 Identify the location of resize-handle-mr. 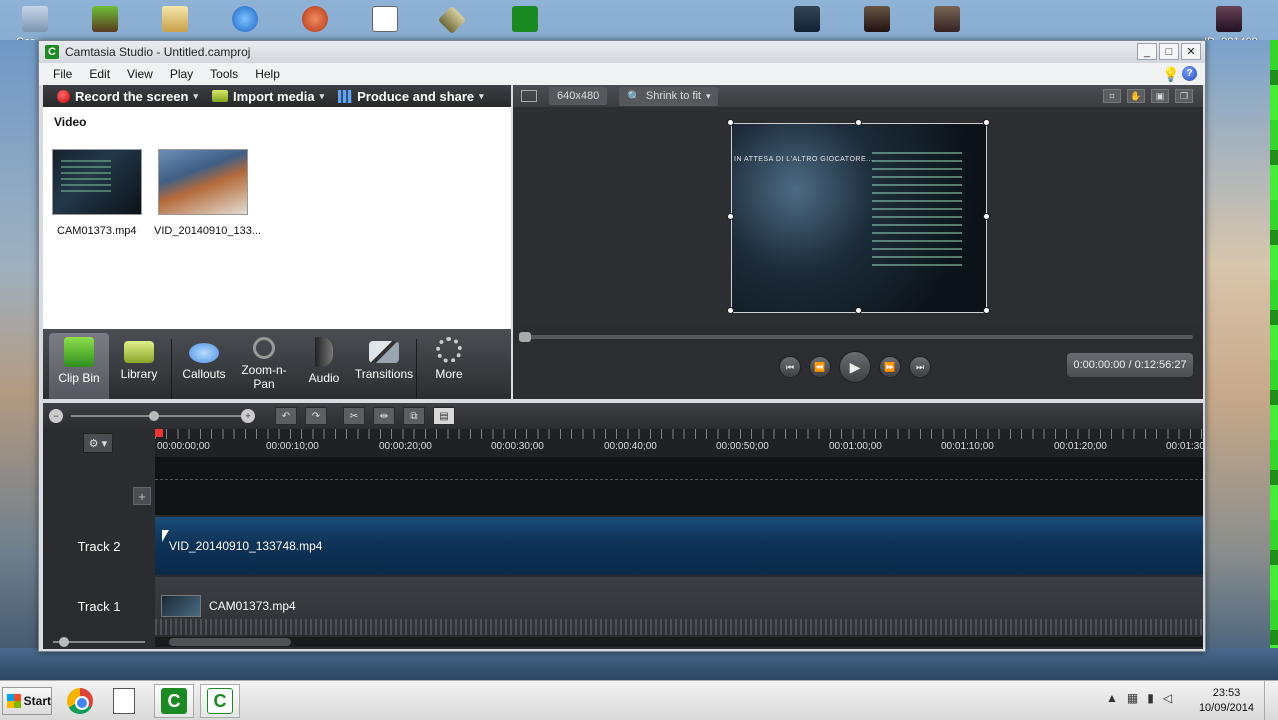
(986, 216).